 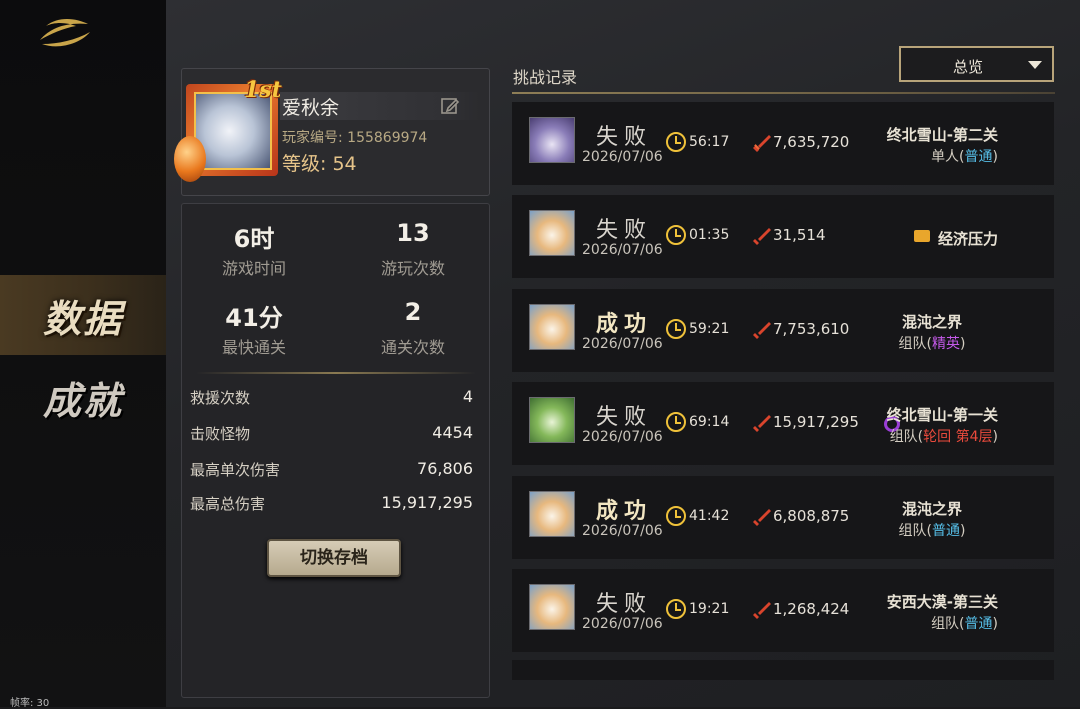 What do you see at coordinates (783, 670) in the screenshot?
I see `record-row-partial` at bounding box center [783, 670].